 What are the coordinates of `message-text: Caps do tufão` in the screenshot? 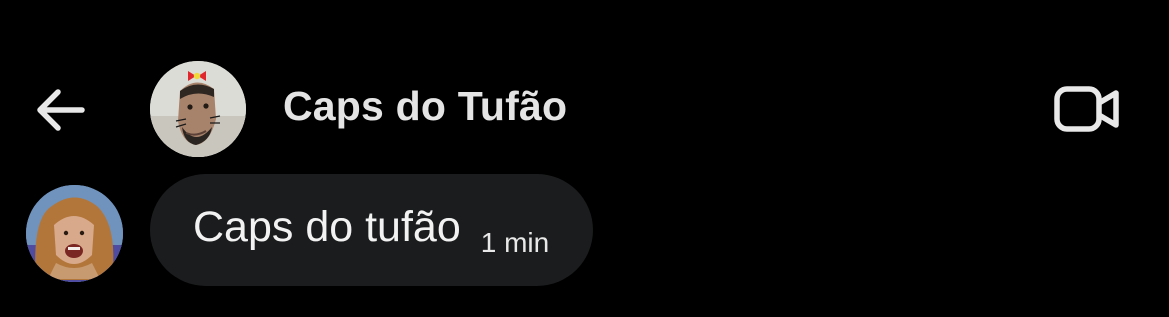 It's located at (327, 226).